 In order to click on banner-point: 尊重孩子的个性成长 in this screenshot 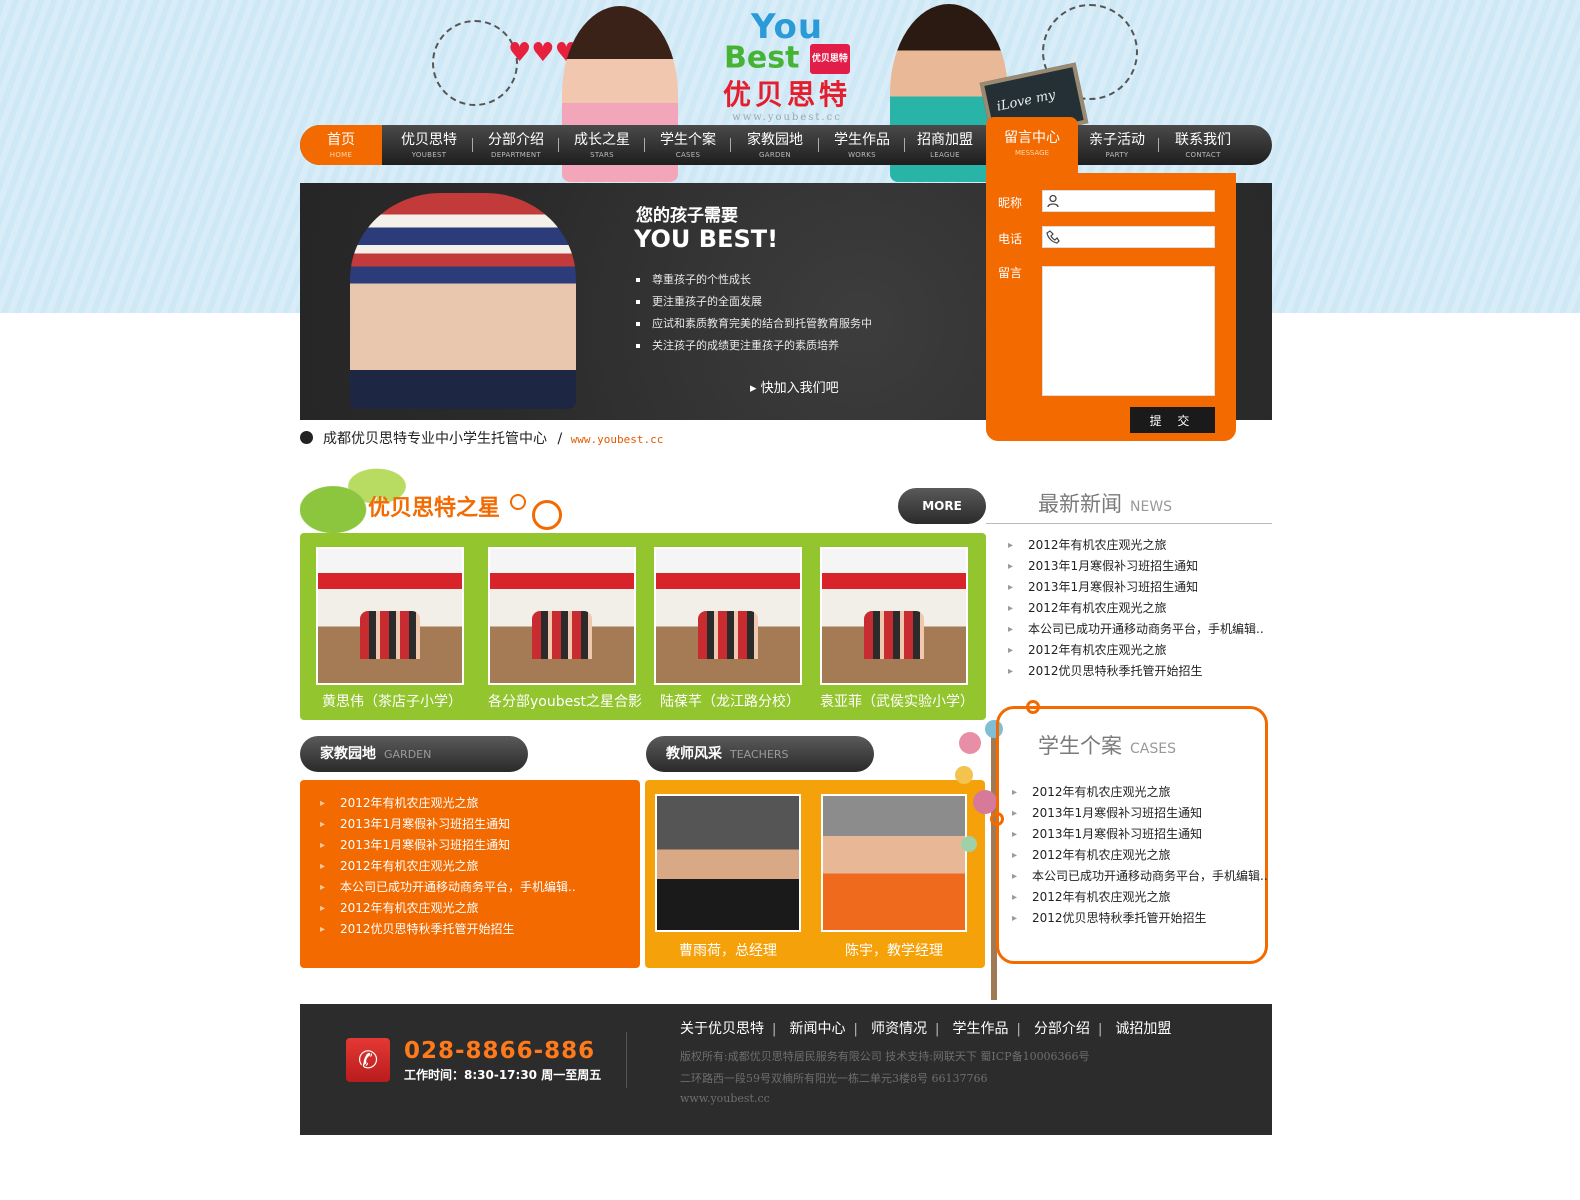, I will do `click(754, 280)`.